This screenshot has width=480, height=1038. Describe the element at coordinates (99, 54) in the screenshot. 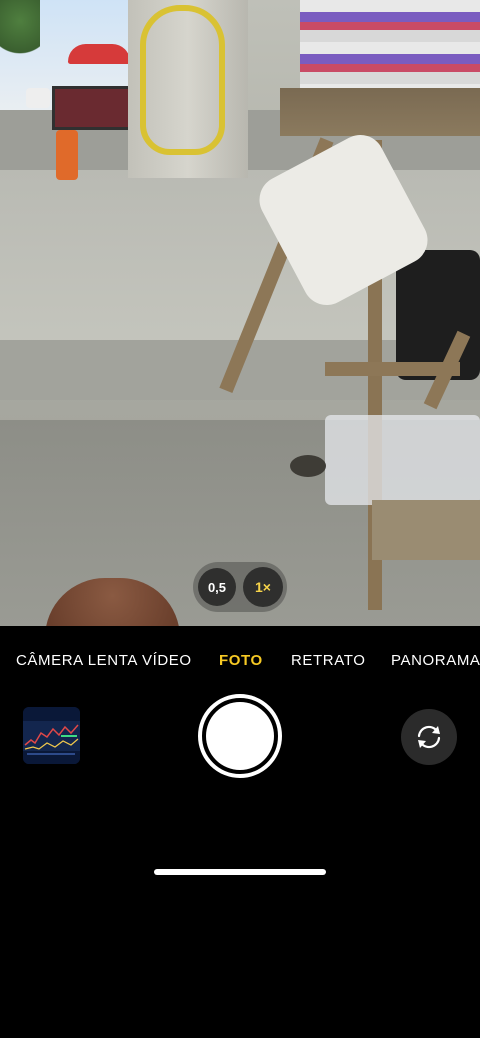

I see `scene-umbrella` at that location.